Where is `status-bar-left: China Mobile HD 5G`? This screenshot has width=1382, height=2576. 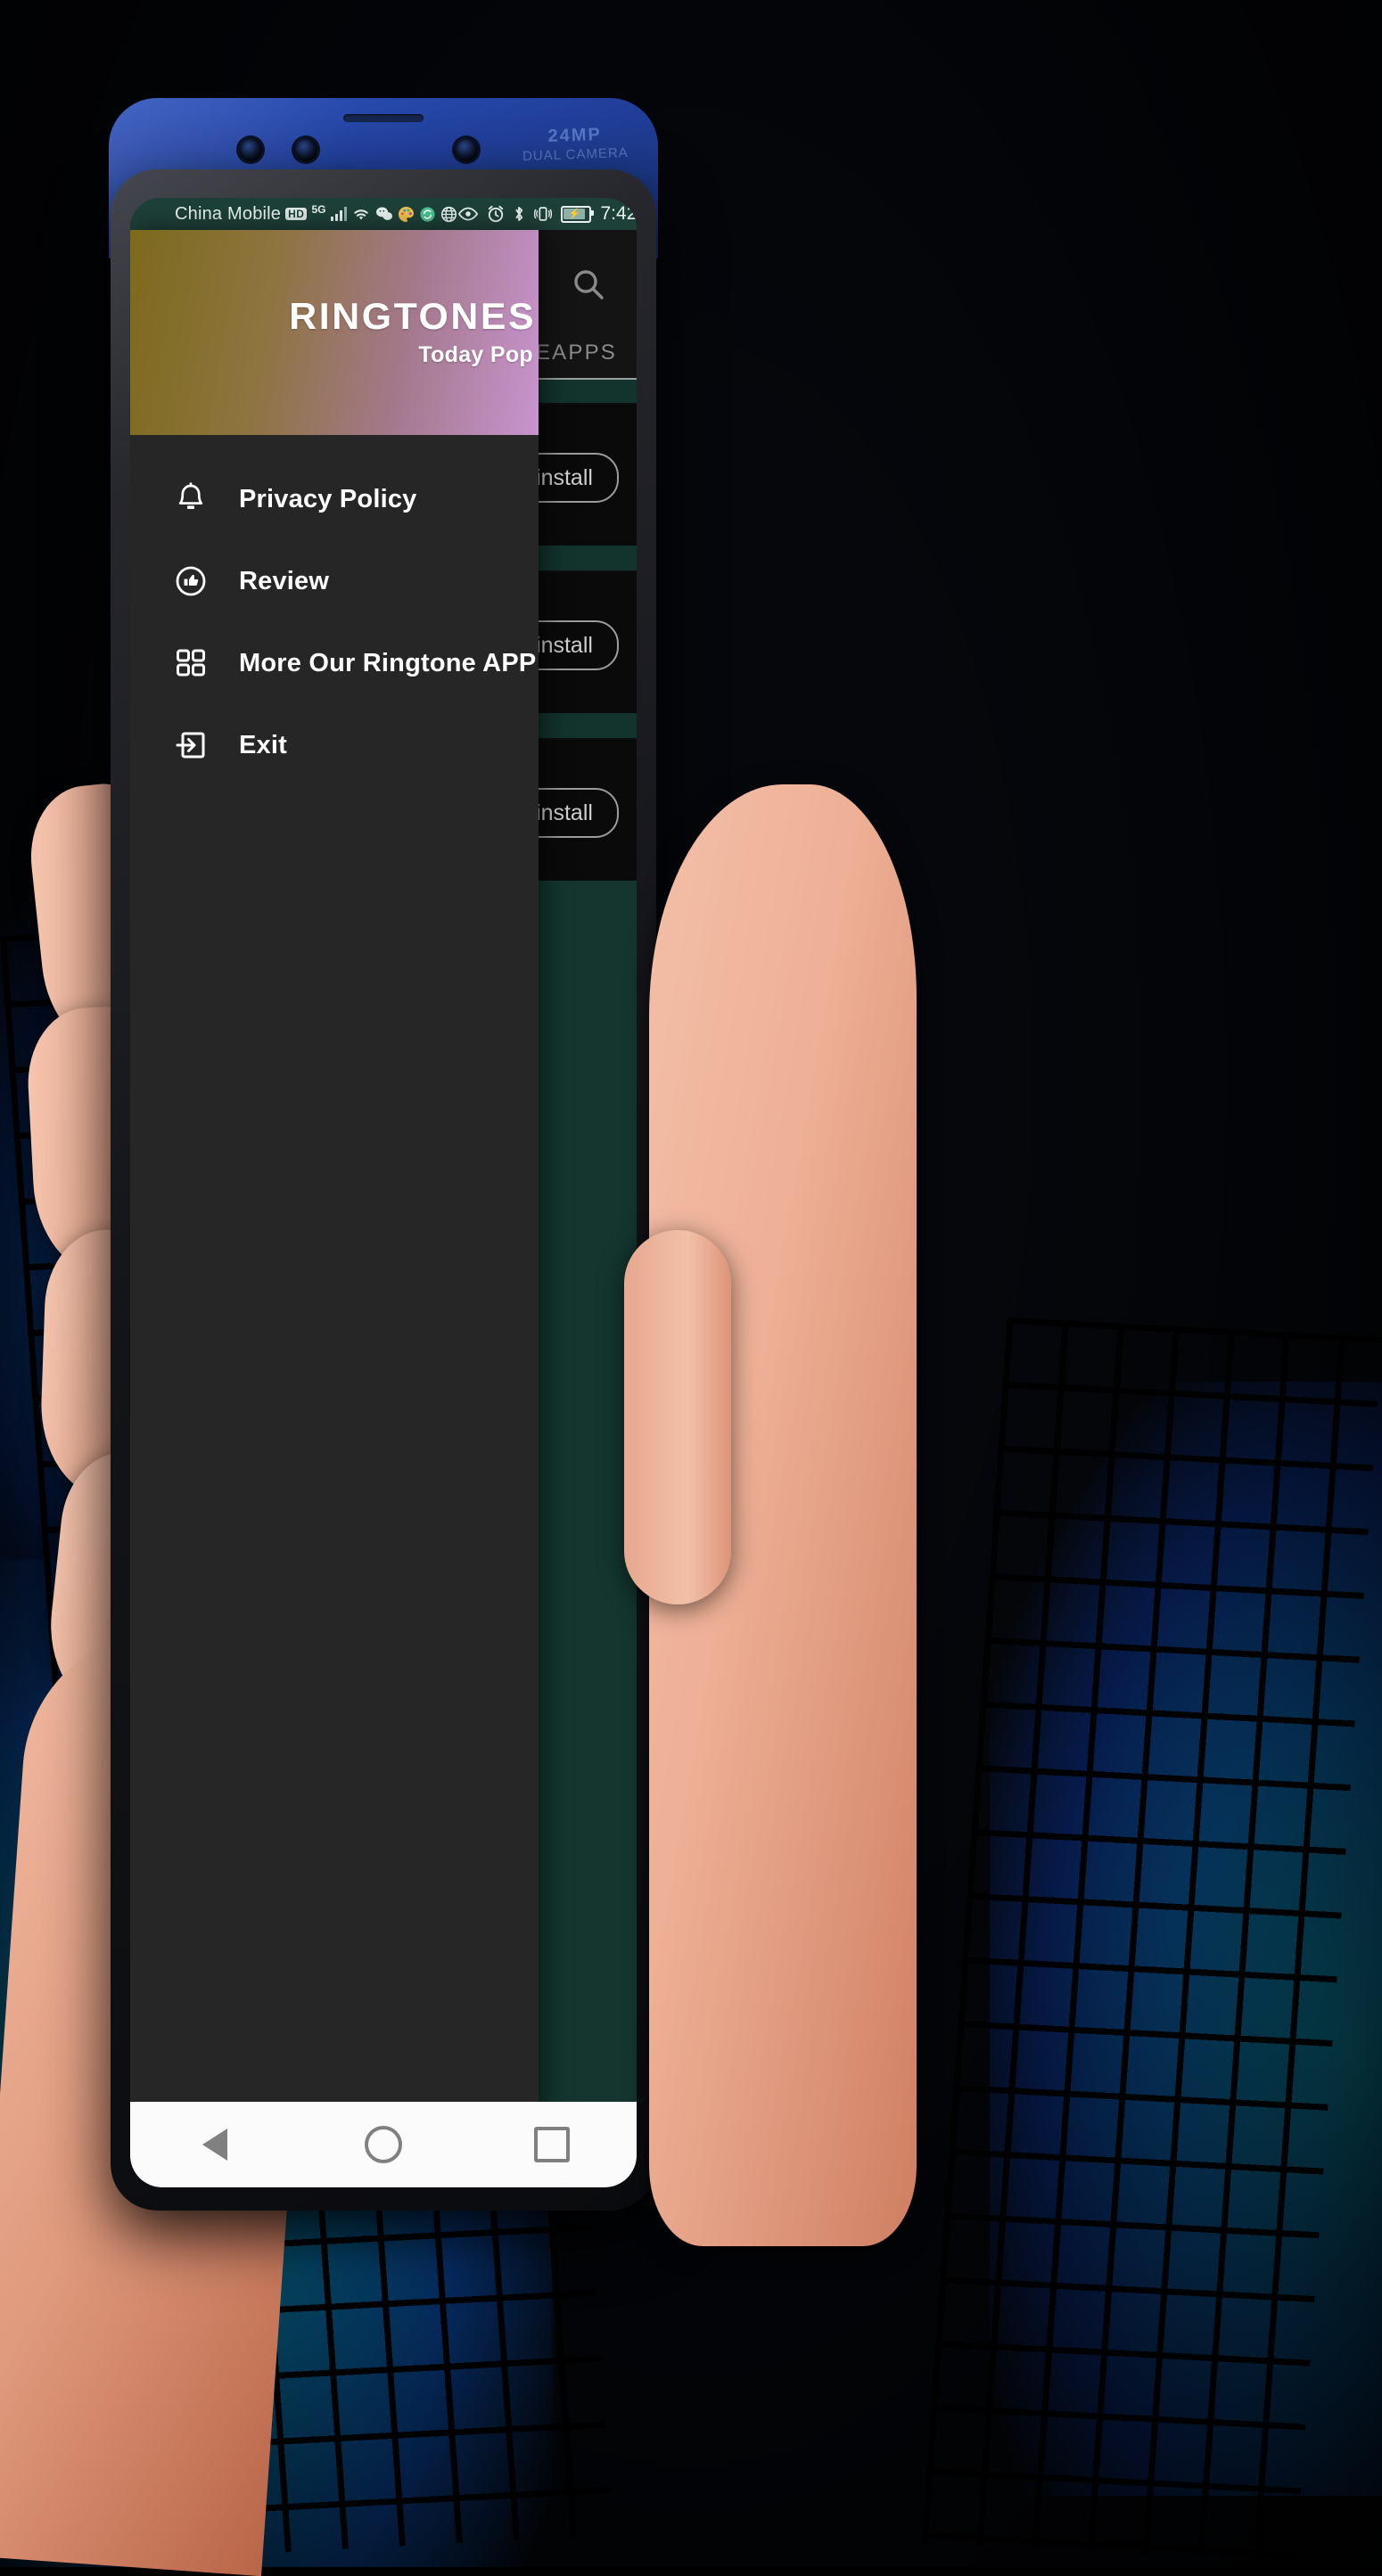 status-bar-left: China Mobile HD 5G is located at coordinates (316, 214).